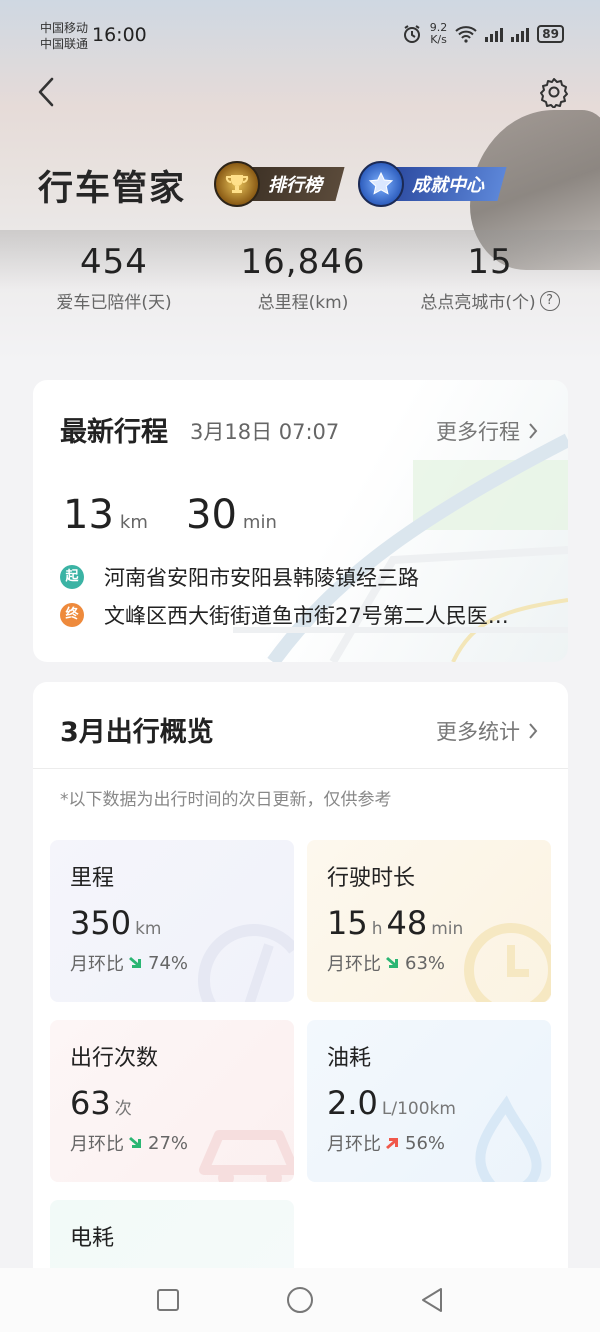 The image size is (600, 1332). I want to click on overview-note: *以下数据为出行时间的次日更新，仅供参考, so click(226, 800).